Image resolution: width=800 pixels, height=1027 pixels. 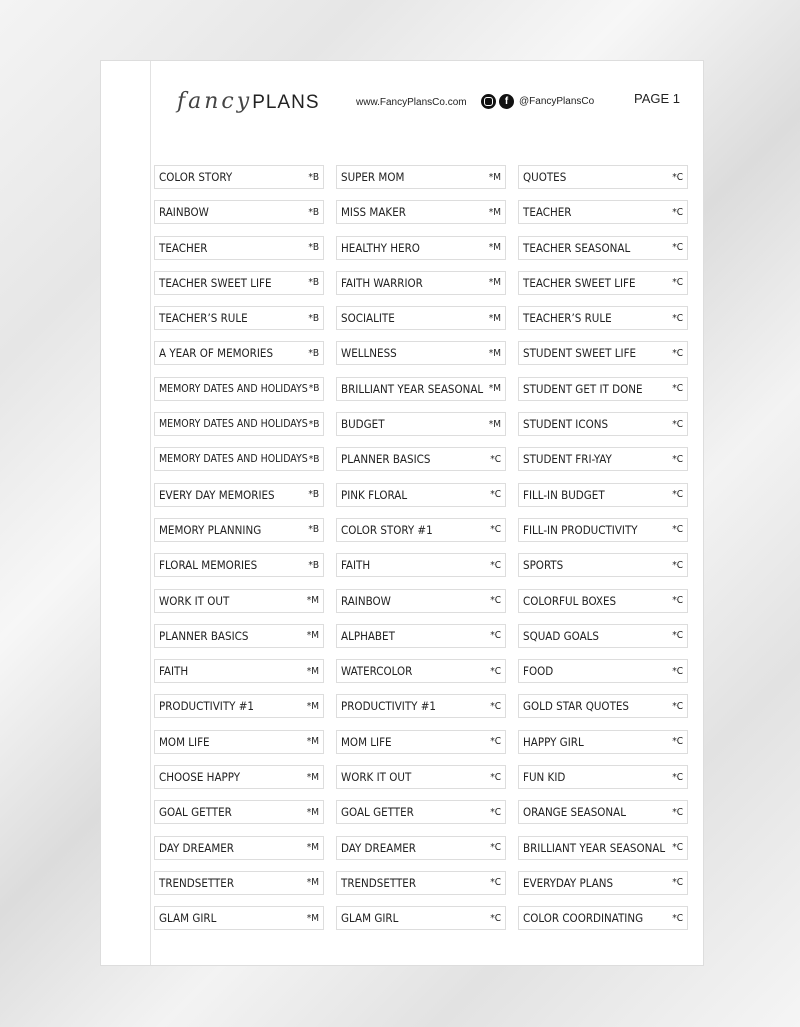 I want to click on list-item: STUDENT GET IT DONE *C, so click(x=603, y=388).